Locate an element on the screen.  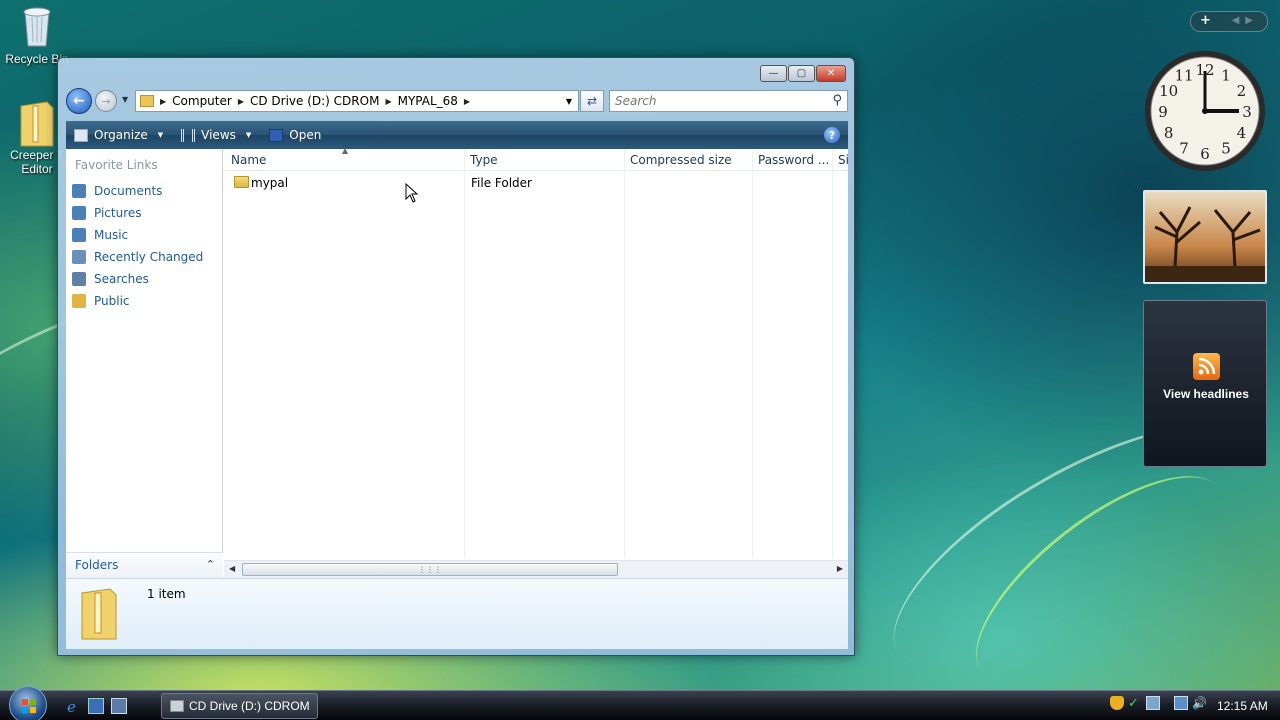
item-count: 1 item is located at coordinates (166, 594).